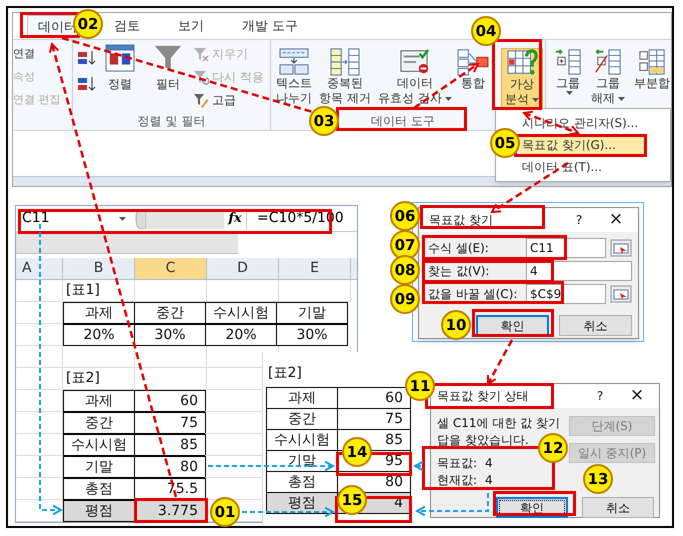 Image resolution: width=683 pixels, height=536 pixels. What do you see at coordinates (66, 219) in the screenshot?
I see `name-box: C11` at bounding box center [66, 219].